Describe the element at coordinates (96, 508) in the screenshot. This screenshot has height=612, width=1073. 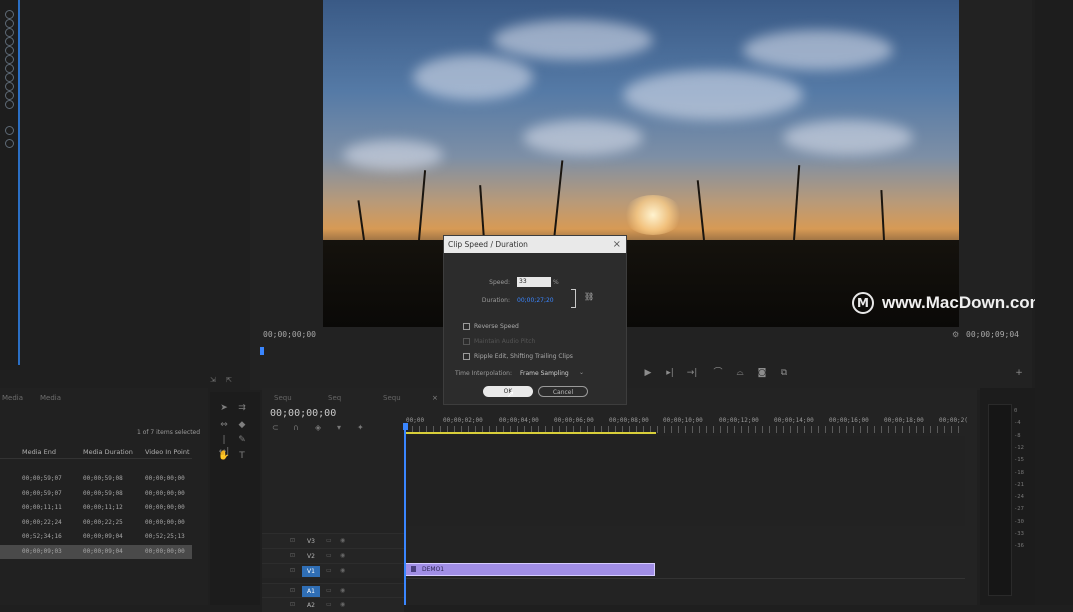
I see `table-row: 00;00;11;11 00;00;11;12 00;00;00;00` at that location.